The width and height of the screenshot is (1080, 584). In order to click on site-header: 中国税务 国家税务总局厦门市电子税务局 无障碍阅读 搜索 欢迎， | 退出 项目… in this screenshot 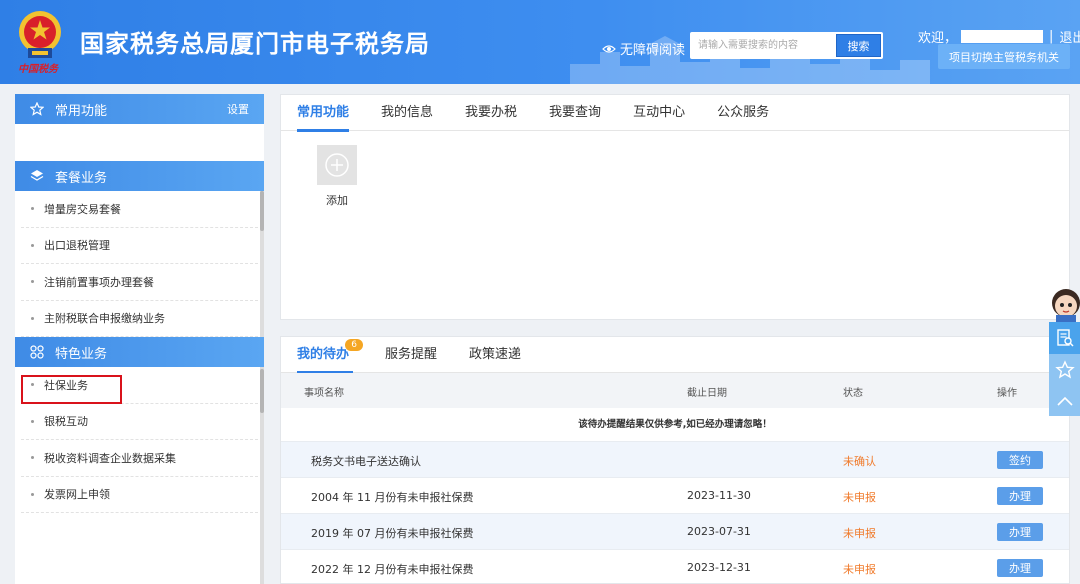, I will do `click(540, 42)`.